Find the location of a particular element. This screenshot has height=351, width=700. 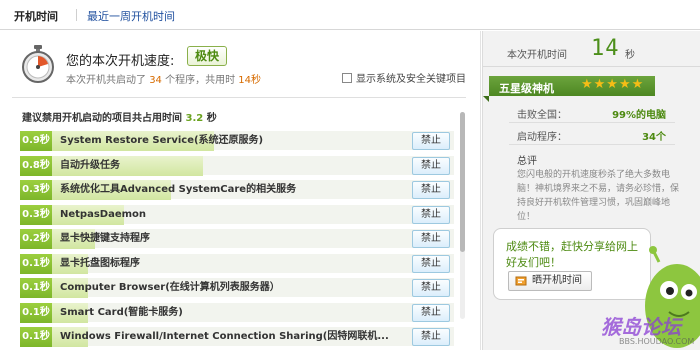

suggest-summary: 建议禁用开机启动的项目共占用时间 3.2 秒 is located at coordinates (119, 116).